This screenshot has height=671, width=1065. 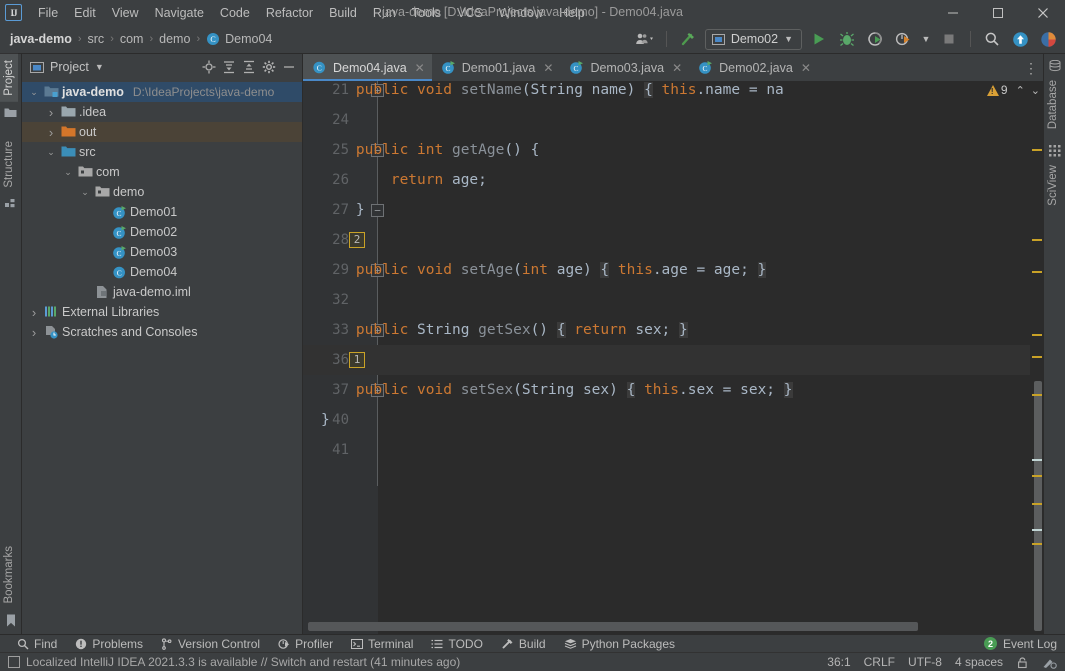 What do you see at coordinates (162, 272) in the screenshot?
I see `tree-item-demo04: C Demo04` at bounding box center [162, 272].